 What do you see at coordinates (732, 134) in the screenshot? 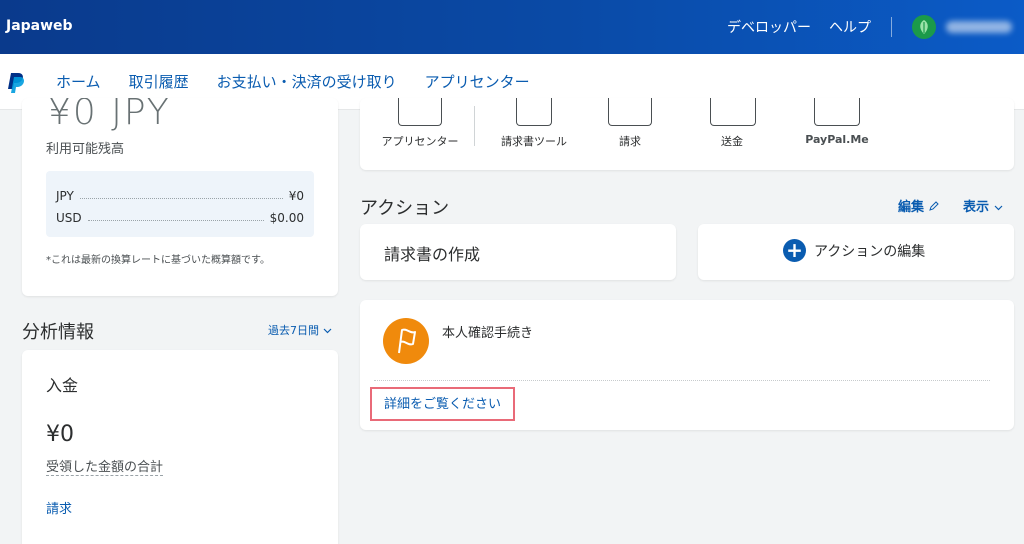
I see `shortcut-send-money: 送金` at bounding box center [732, 134].